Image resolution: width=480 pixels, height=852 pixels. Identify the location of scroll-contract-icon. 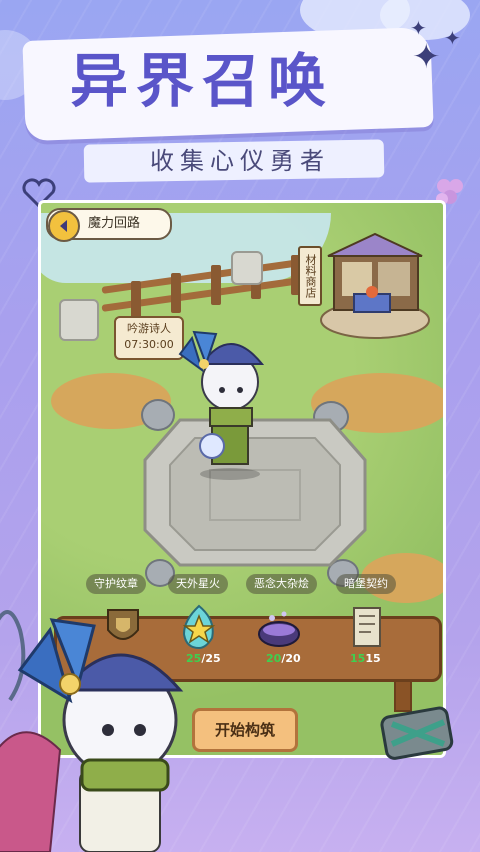
(367, 627).